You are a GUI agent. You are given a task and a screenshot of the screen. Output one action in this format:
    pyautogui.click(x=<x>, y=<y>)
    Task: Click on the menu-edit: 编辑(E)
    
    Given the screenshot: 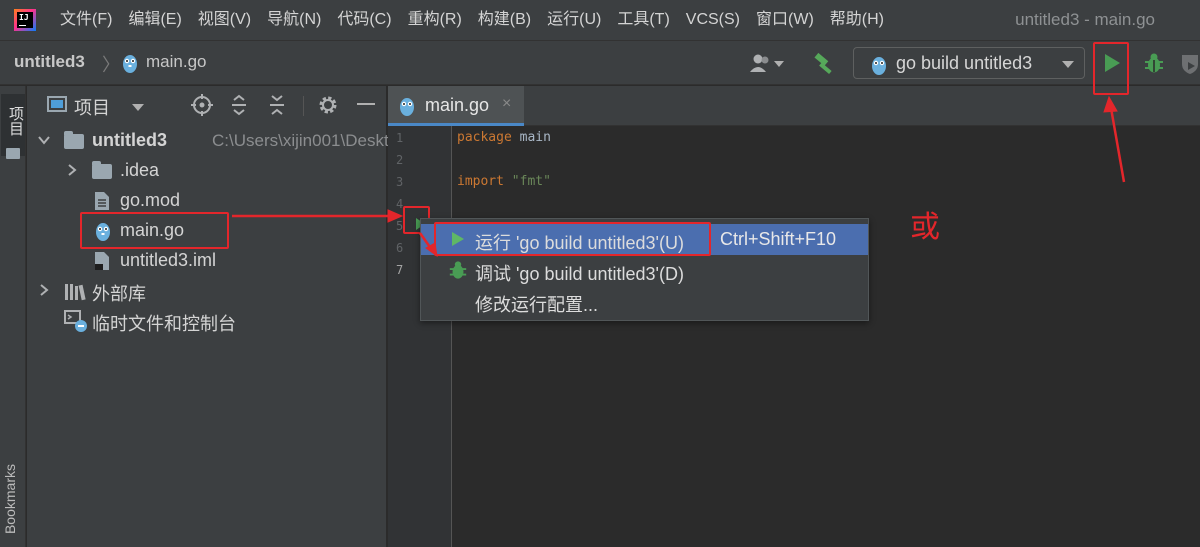 What is the action you would take?
    pyautogui.click(x=154, y=20)
    